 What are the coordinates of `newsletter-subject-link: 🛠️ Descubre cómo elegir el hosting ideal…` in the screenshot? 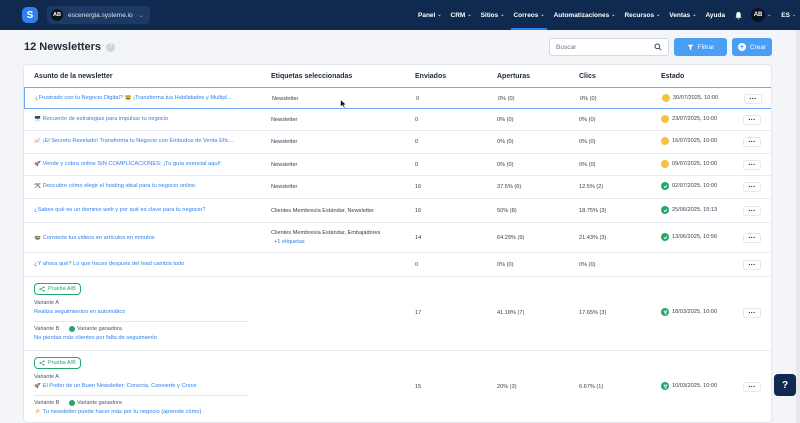 It's located at (115, 186).